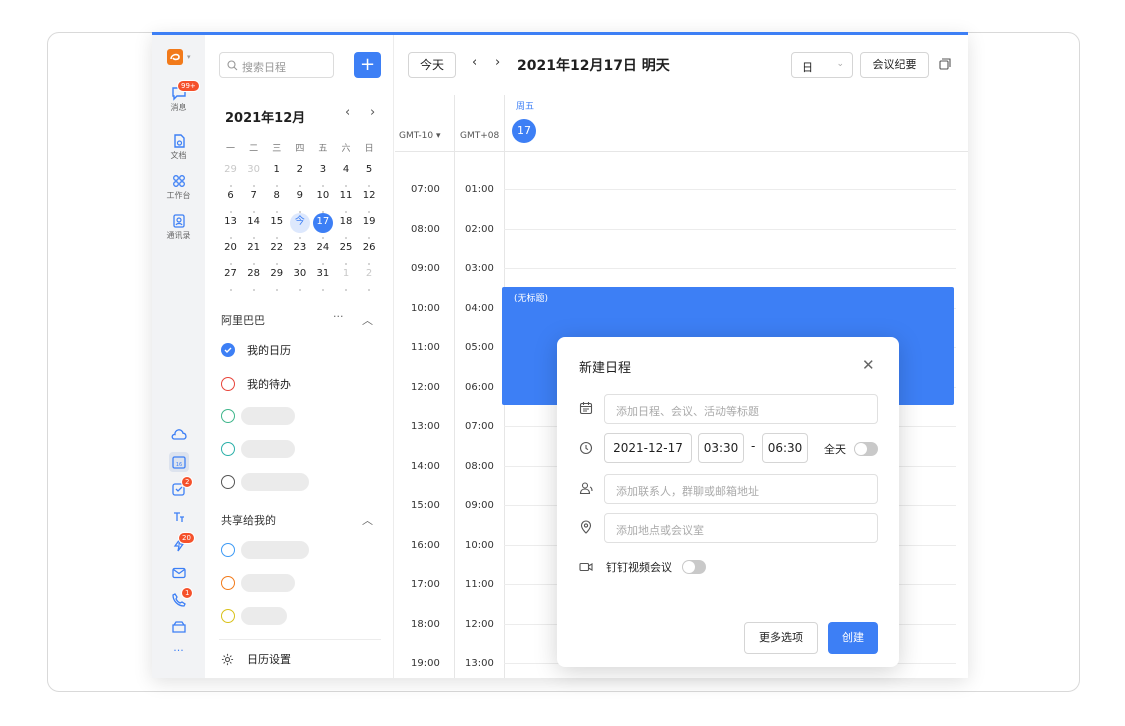 This screenshot has width=1125, height=726. I want to click on mini-calendar-week: 13 14 15 今 17 18 19, so click(300, 226).